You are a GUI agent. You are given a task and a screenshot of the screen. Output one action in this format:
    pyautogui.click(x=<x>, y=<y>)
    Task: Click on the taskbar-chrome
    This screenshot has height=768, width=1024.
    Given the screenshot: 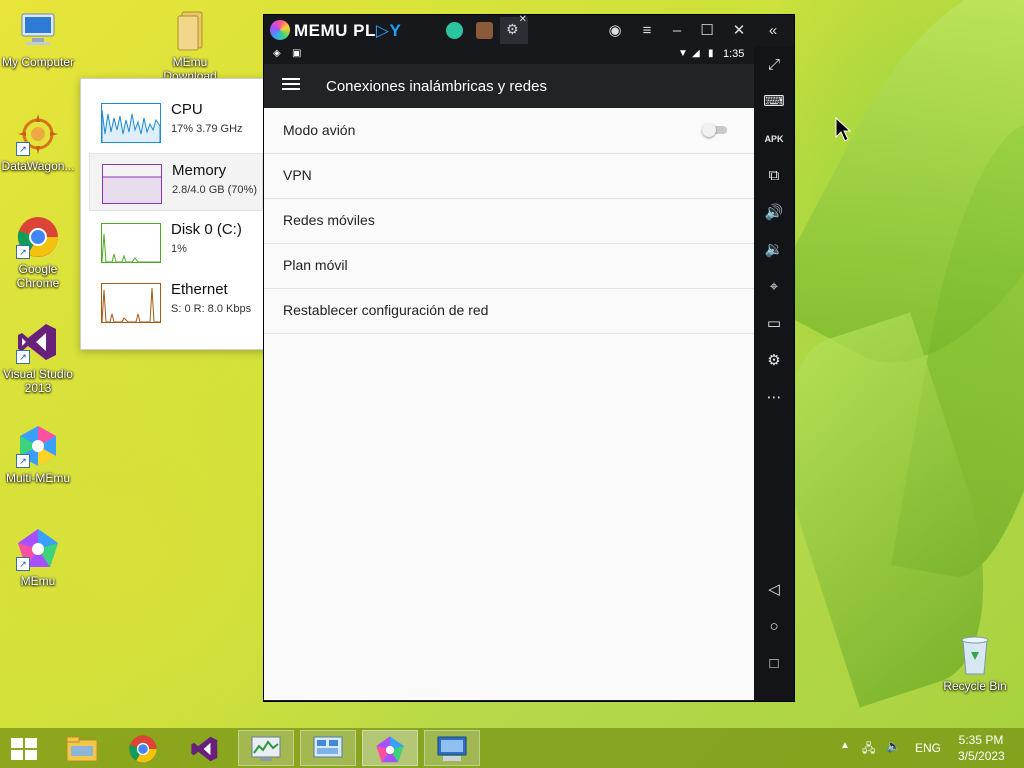 What is the action you would take?
    pyautogui.click(x=144, y=748)
    